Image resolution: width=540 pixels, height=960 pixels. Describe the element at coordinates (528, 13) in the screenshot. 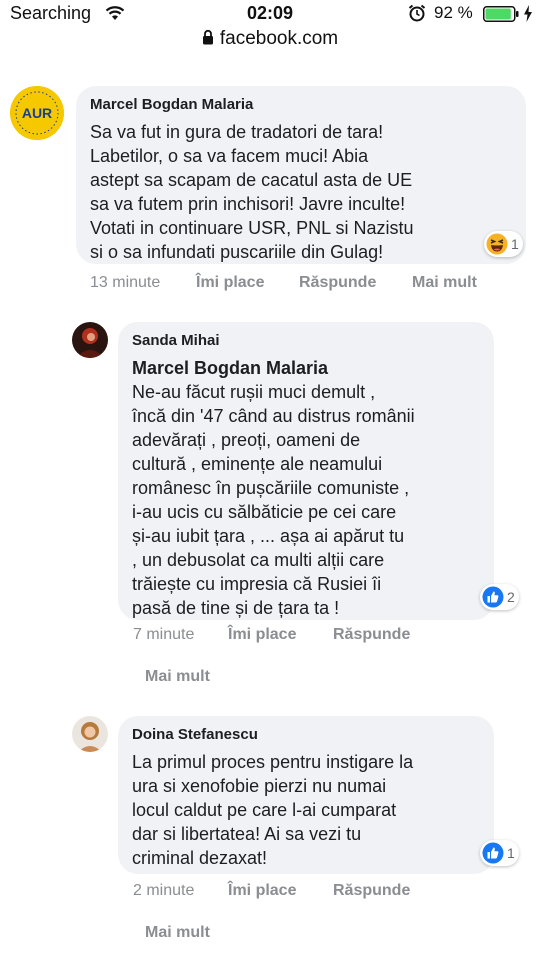

I see `charging-bolt-icon` at that location.